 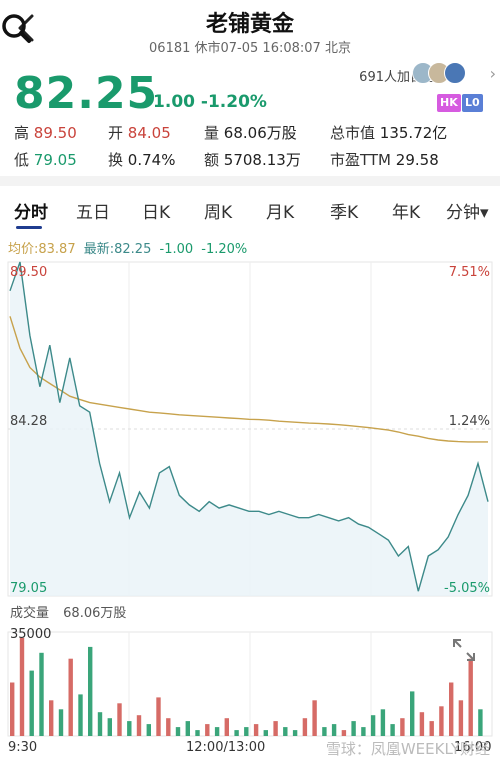 What do you see at coordinates (95, 613) in the screenshot?
I see `volume-value: 68.06万股` at bounding box center [95, 613].